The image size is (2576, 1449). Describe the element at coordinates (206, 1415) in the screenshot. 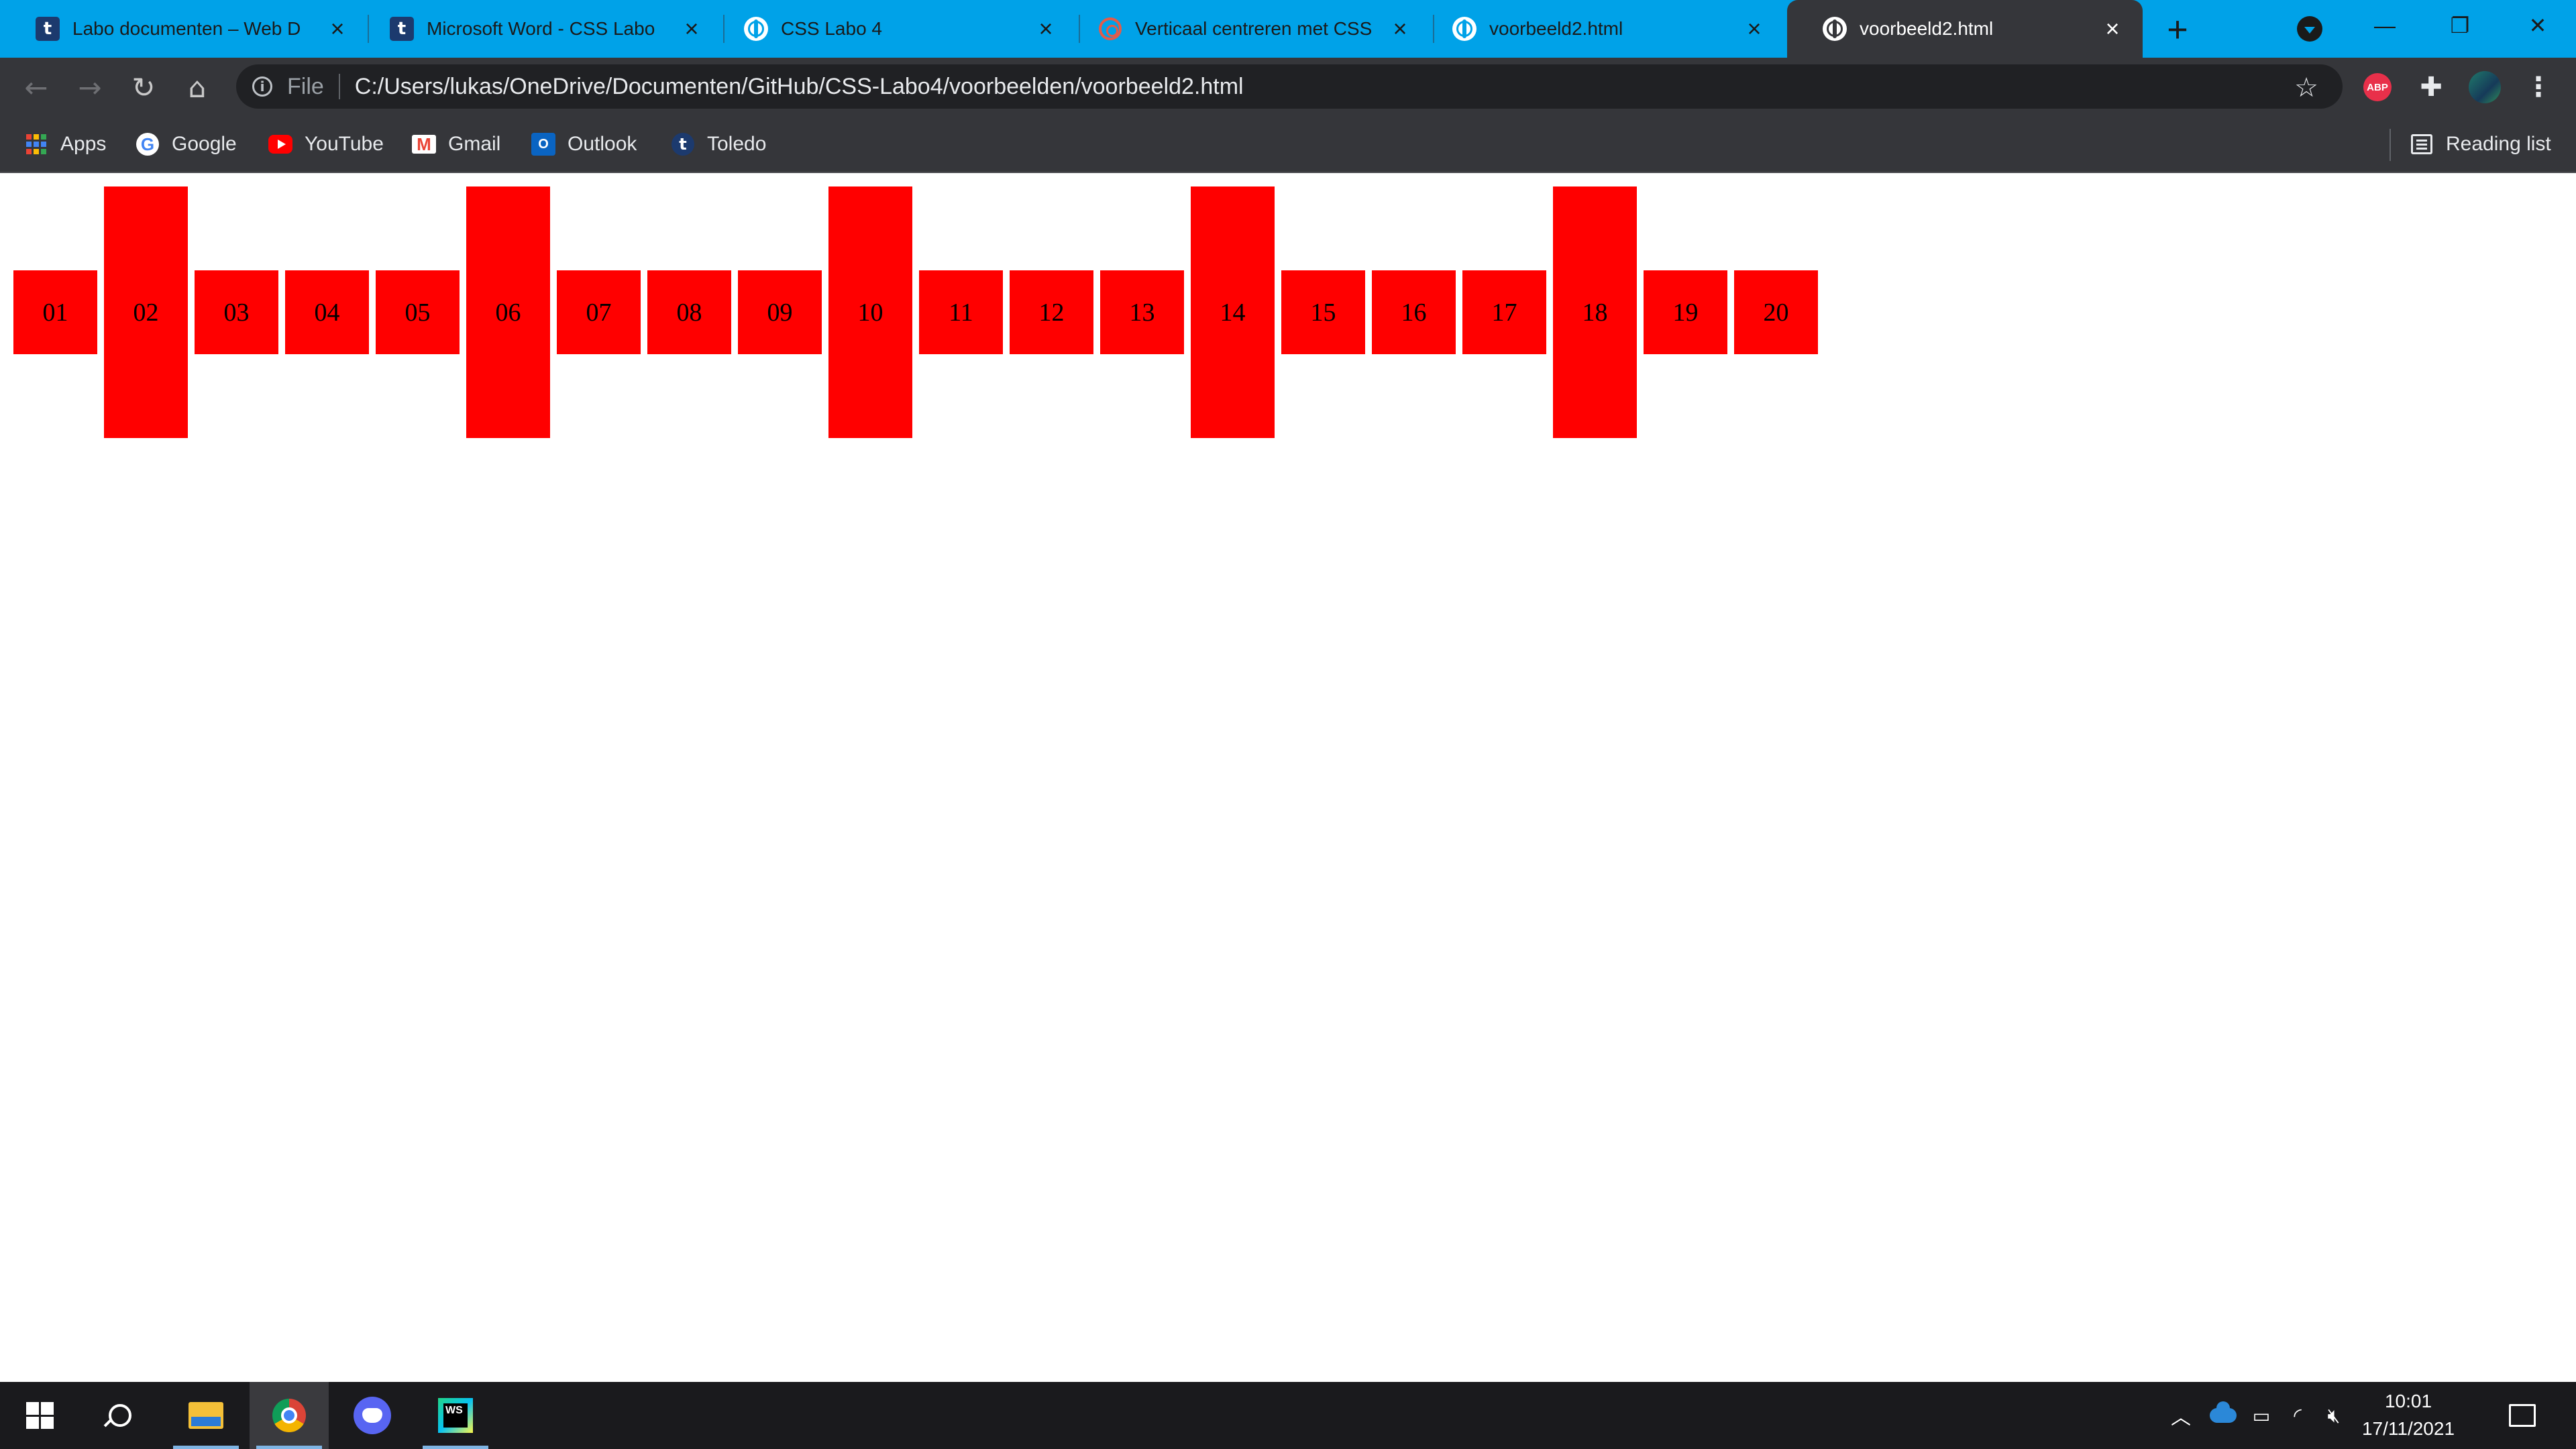

I see `file-explorer-icon` at that location.